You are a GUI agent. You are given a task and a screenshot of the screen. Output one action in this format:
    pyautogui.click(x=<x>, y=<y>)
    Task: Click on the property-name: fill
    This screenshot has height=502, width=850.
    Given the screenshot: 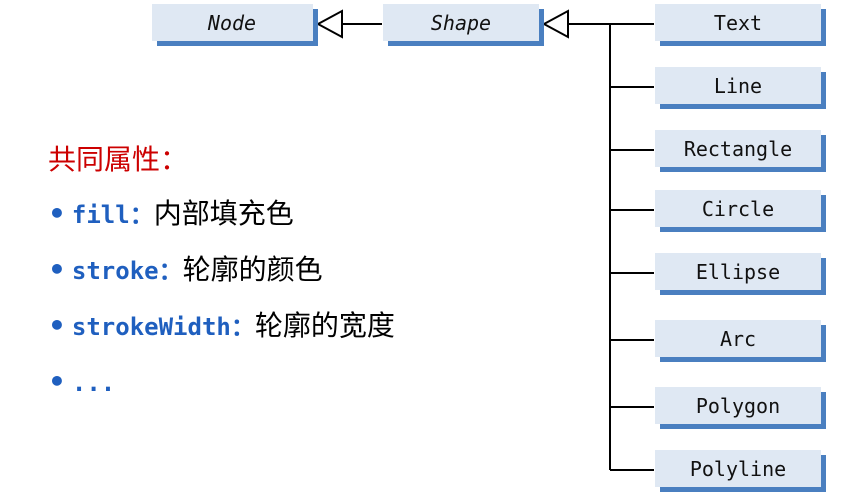 What is the action you would take?
    pyautogui.click(x=100, y=215)
    